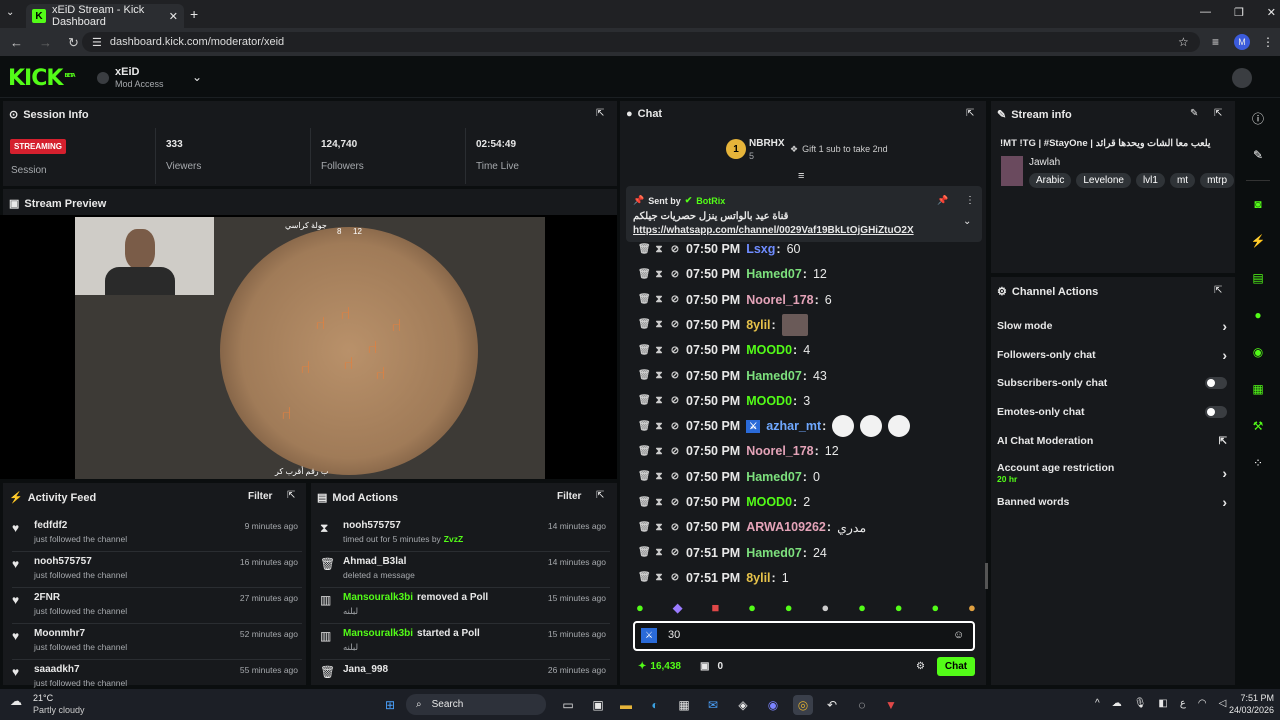  What do you see at coordinates (808, 477) in the screenshot?
I see `chat-message: 🗑 ⧗ ⊘ 07:50 PM Hamed07:0` at bounding box center [808, 477].